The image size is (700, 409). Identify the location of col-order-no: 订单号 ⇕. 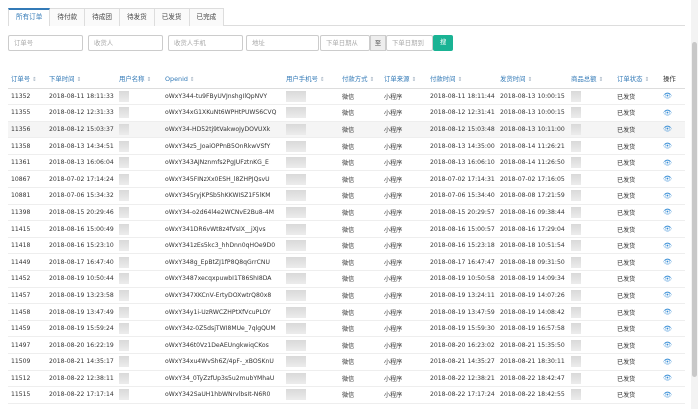
(27, 79).